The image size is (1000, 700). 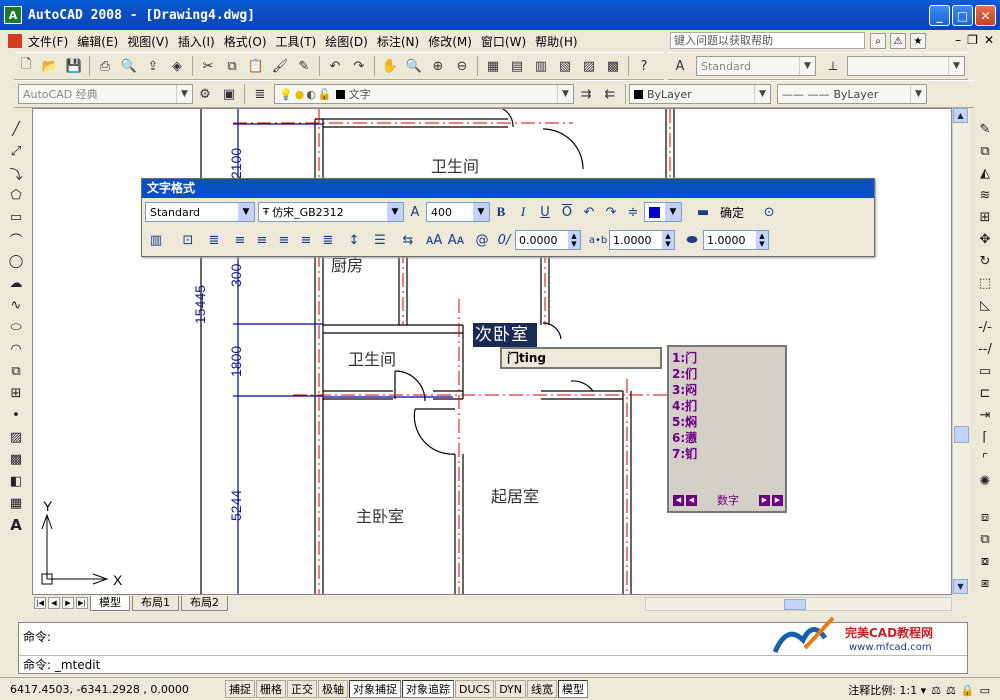 What do you see at coordinates (16, 327) in the screenshot?
I see `ellipse-icon: ⬭` at bounding box center [16, 327].